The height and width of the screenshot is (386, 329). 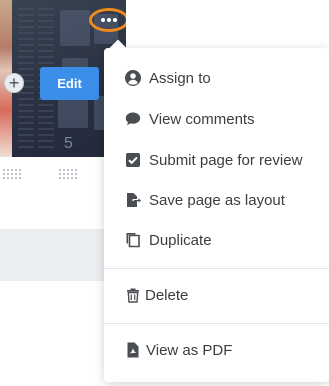 I want to click on menu-item-assign-to: Assign to, so click(x=216, y=78).